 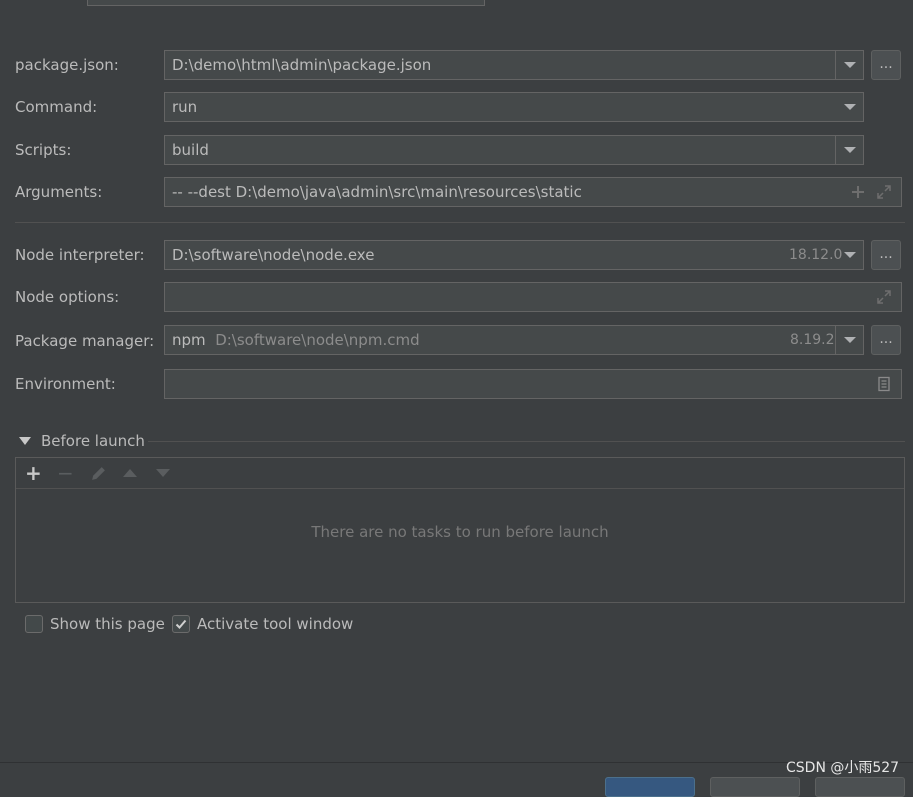 What do you see at coordinates (56, 107) in the screenshot?
I see `command-label: Command:` at bounding box center [56, 107].